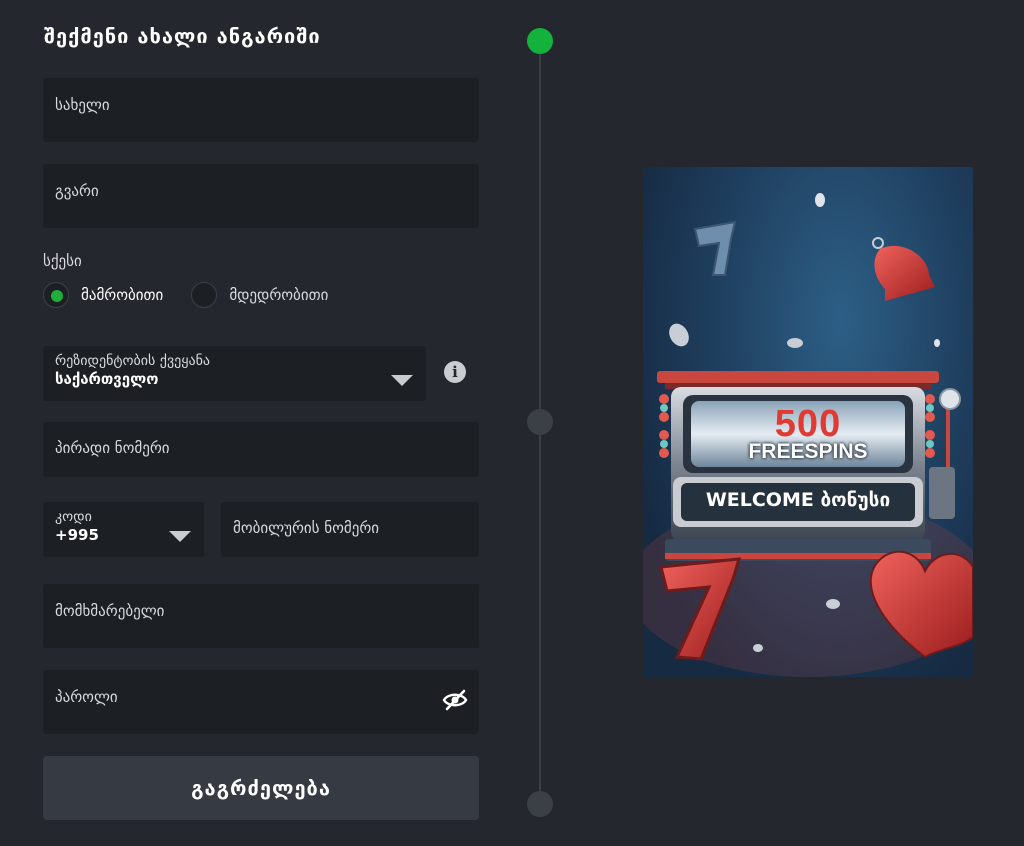  What do you see at coordinates (107, 379) in the screenshot?
I see `residence-country-value: საქართველო` at bounding box center [107, 379].